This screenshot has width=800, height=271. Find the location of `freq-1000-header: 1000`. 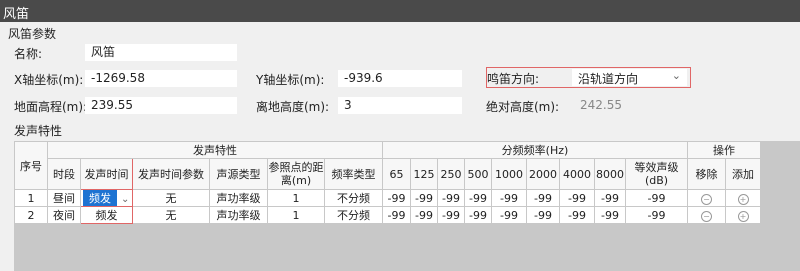

freq-1000-header: 1000 is located at coordinates (509, 174).